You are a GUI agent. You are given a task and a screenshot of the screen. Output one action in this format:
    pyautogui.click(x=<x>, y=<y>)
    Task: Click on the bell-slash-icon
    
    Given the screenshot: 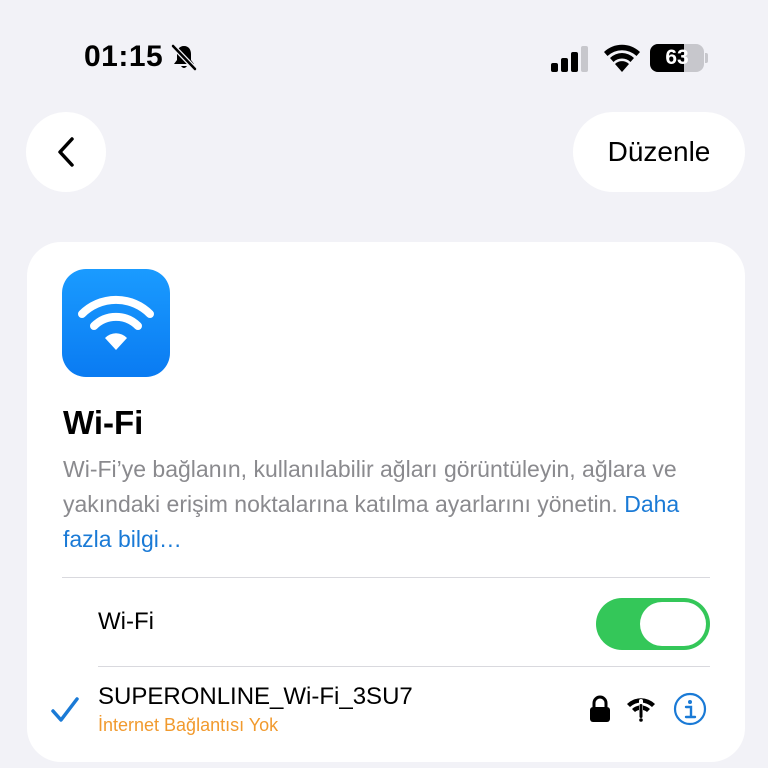 What is the action you would take?
    pyautogui.click(x=184, y=57)
    